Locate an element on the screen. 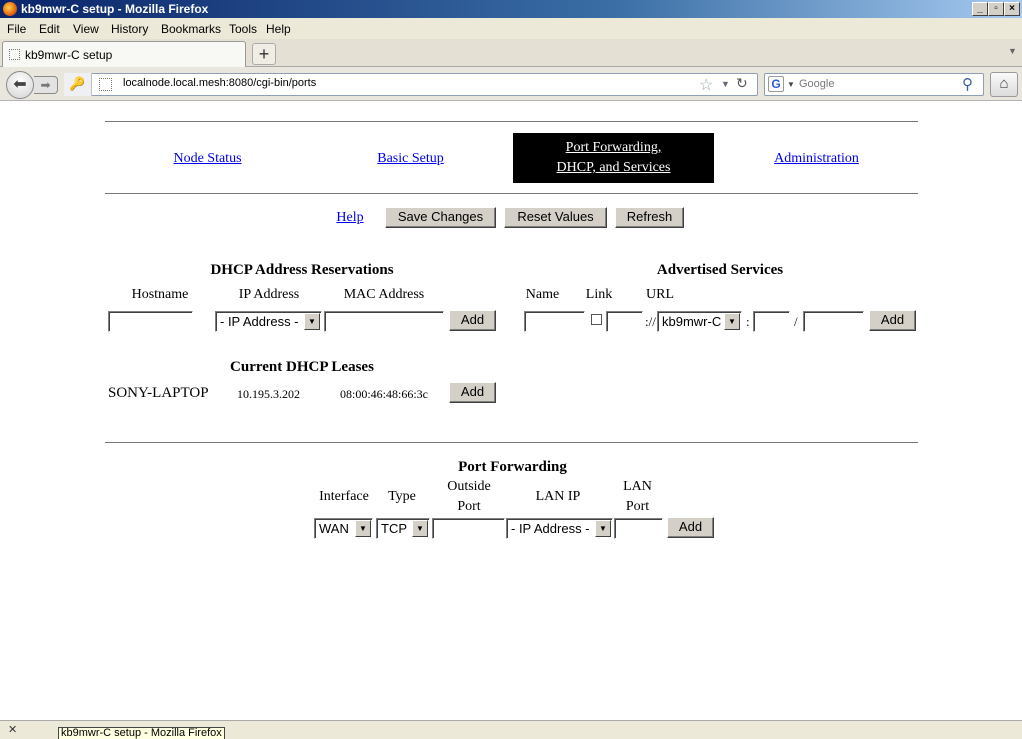  nav-port-forwarding-selected: Port Forwarding, DHCP, and Services is located at coordinates (613, 158).